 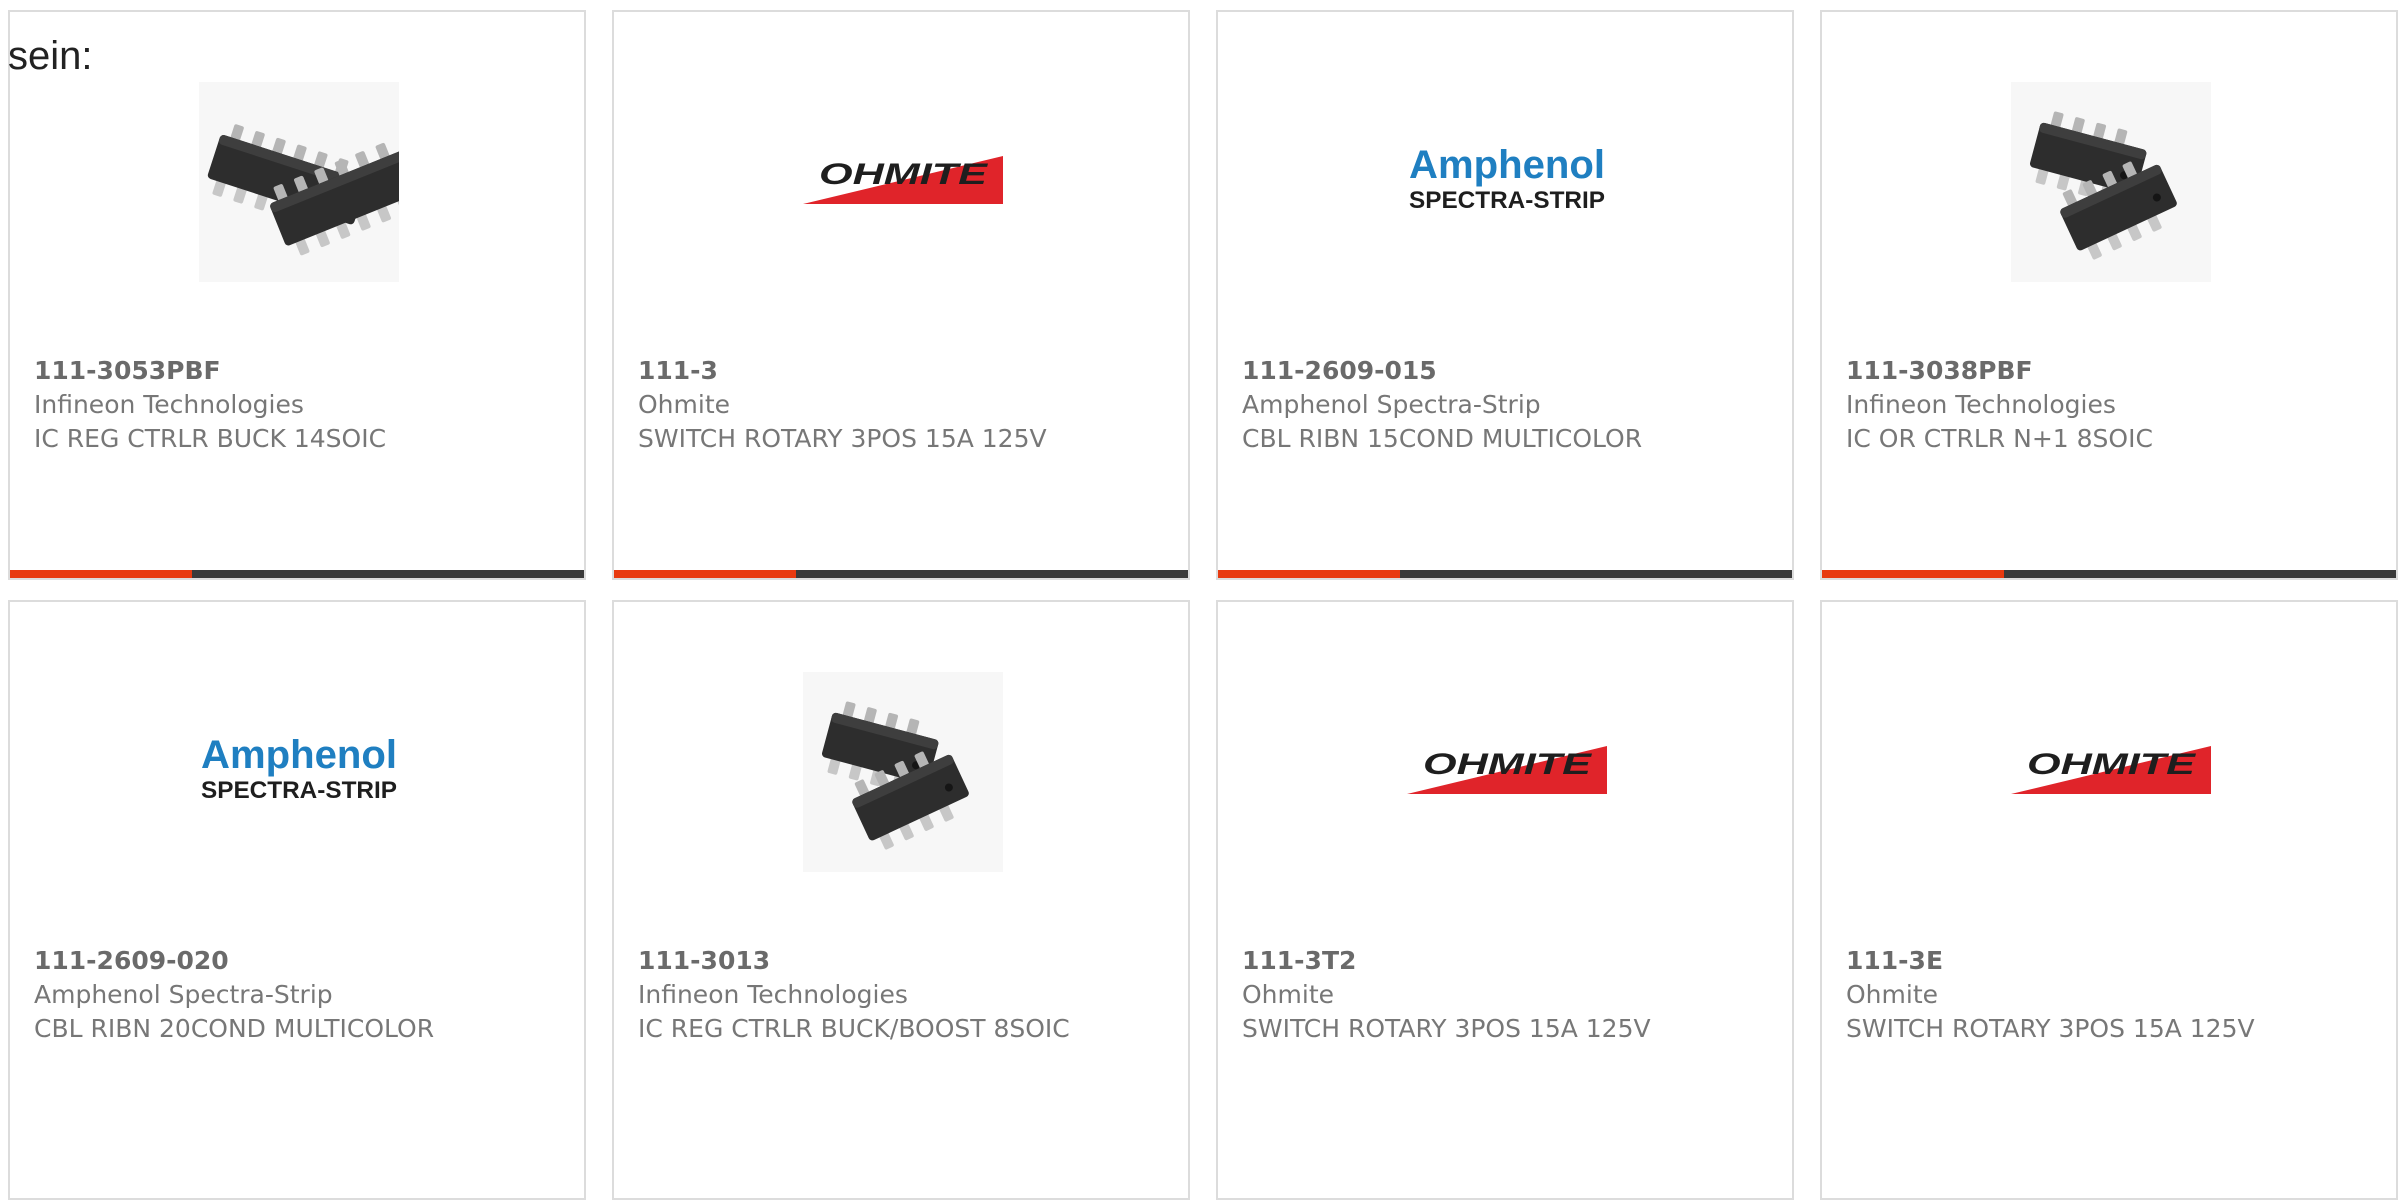 I want to click on description: IC OR CTRLR N+1 8SOIC, so click(x=1999, y=438).